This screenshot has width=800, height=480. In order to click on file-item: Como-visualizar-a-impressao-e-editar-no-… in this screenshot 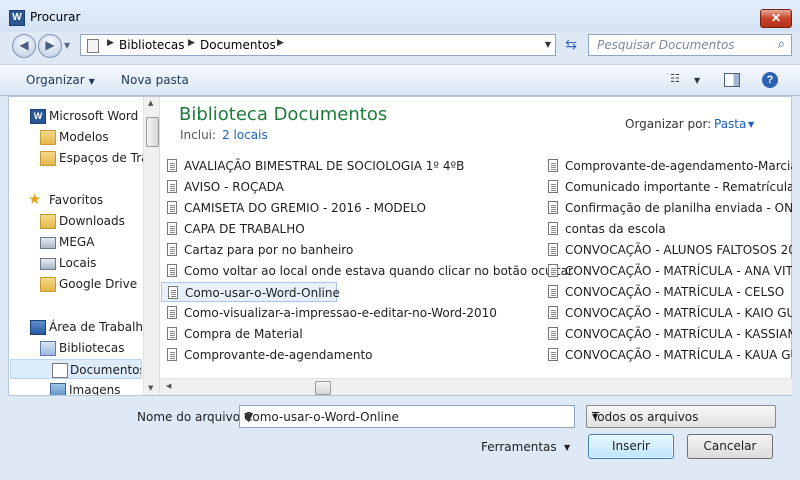, I will do `click(351, 313)`.